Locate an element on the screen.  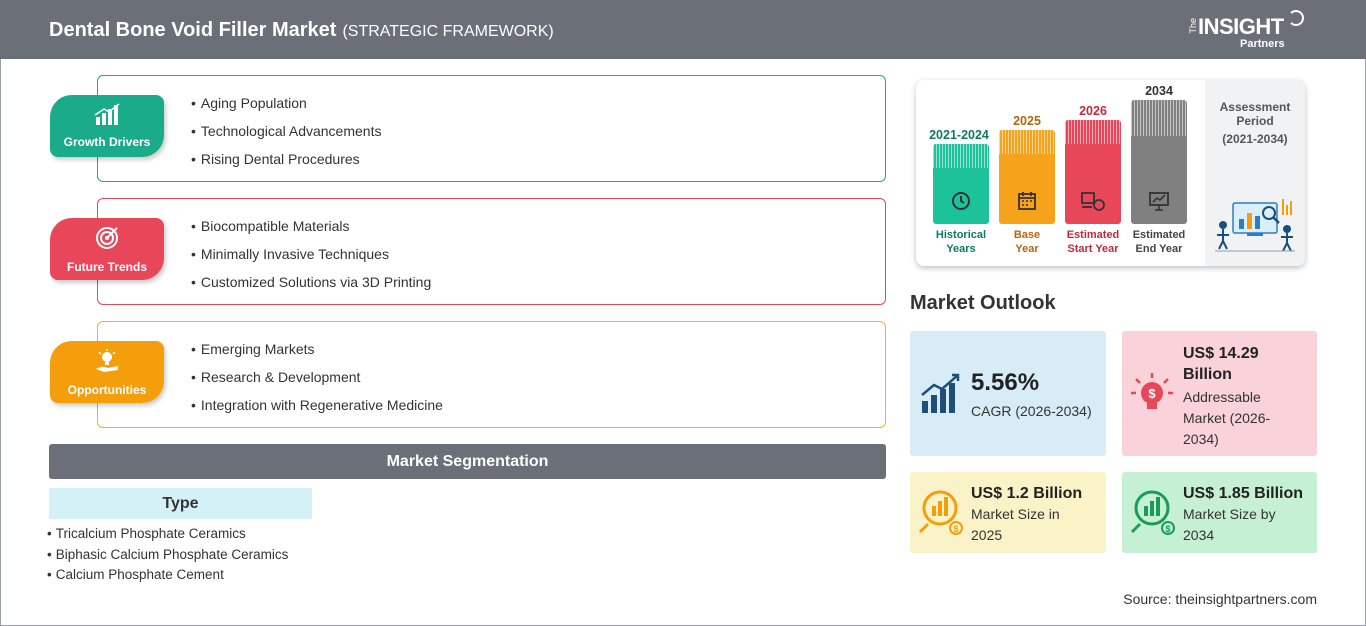
assessment-range: (2021-2034) is located at coordinates (1255, 139).